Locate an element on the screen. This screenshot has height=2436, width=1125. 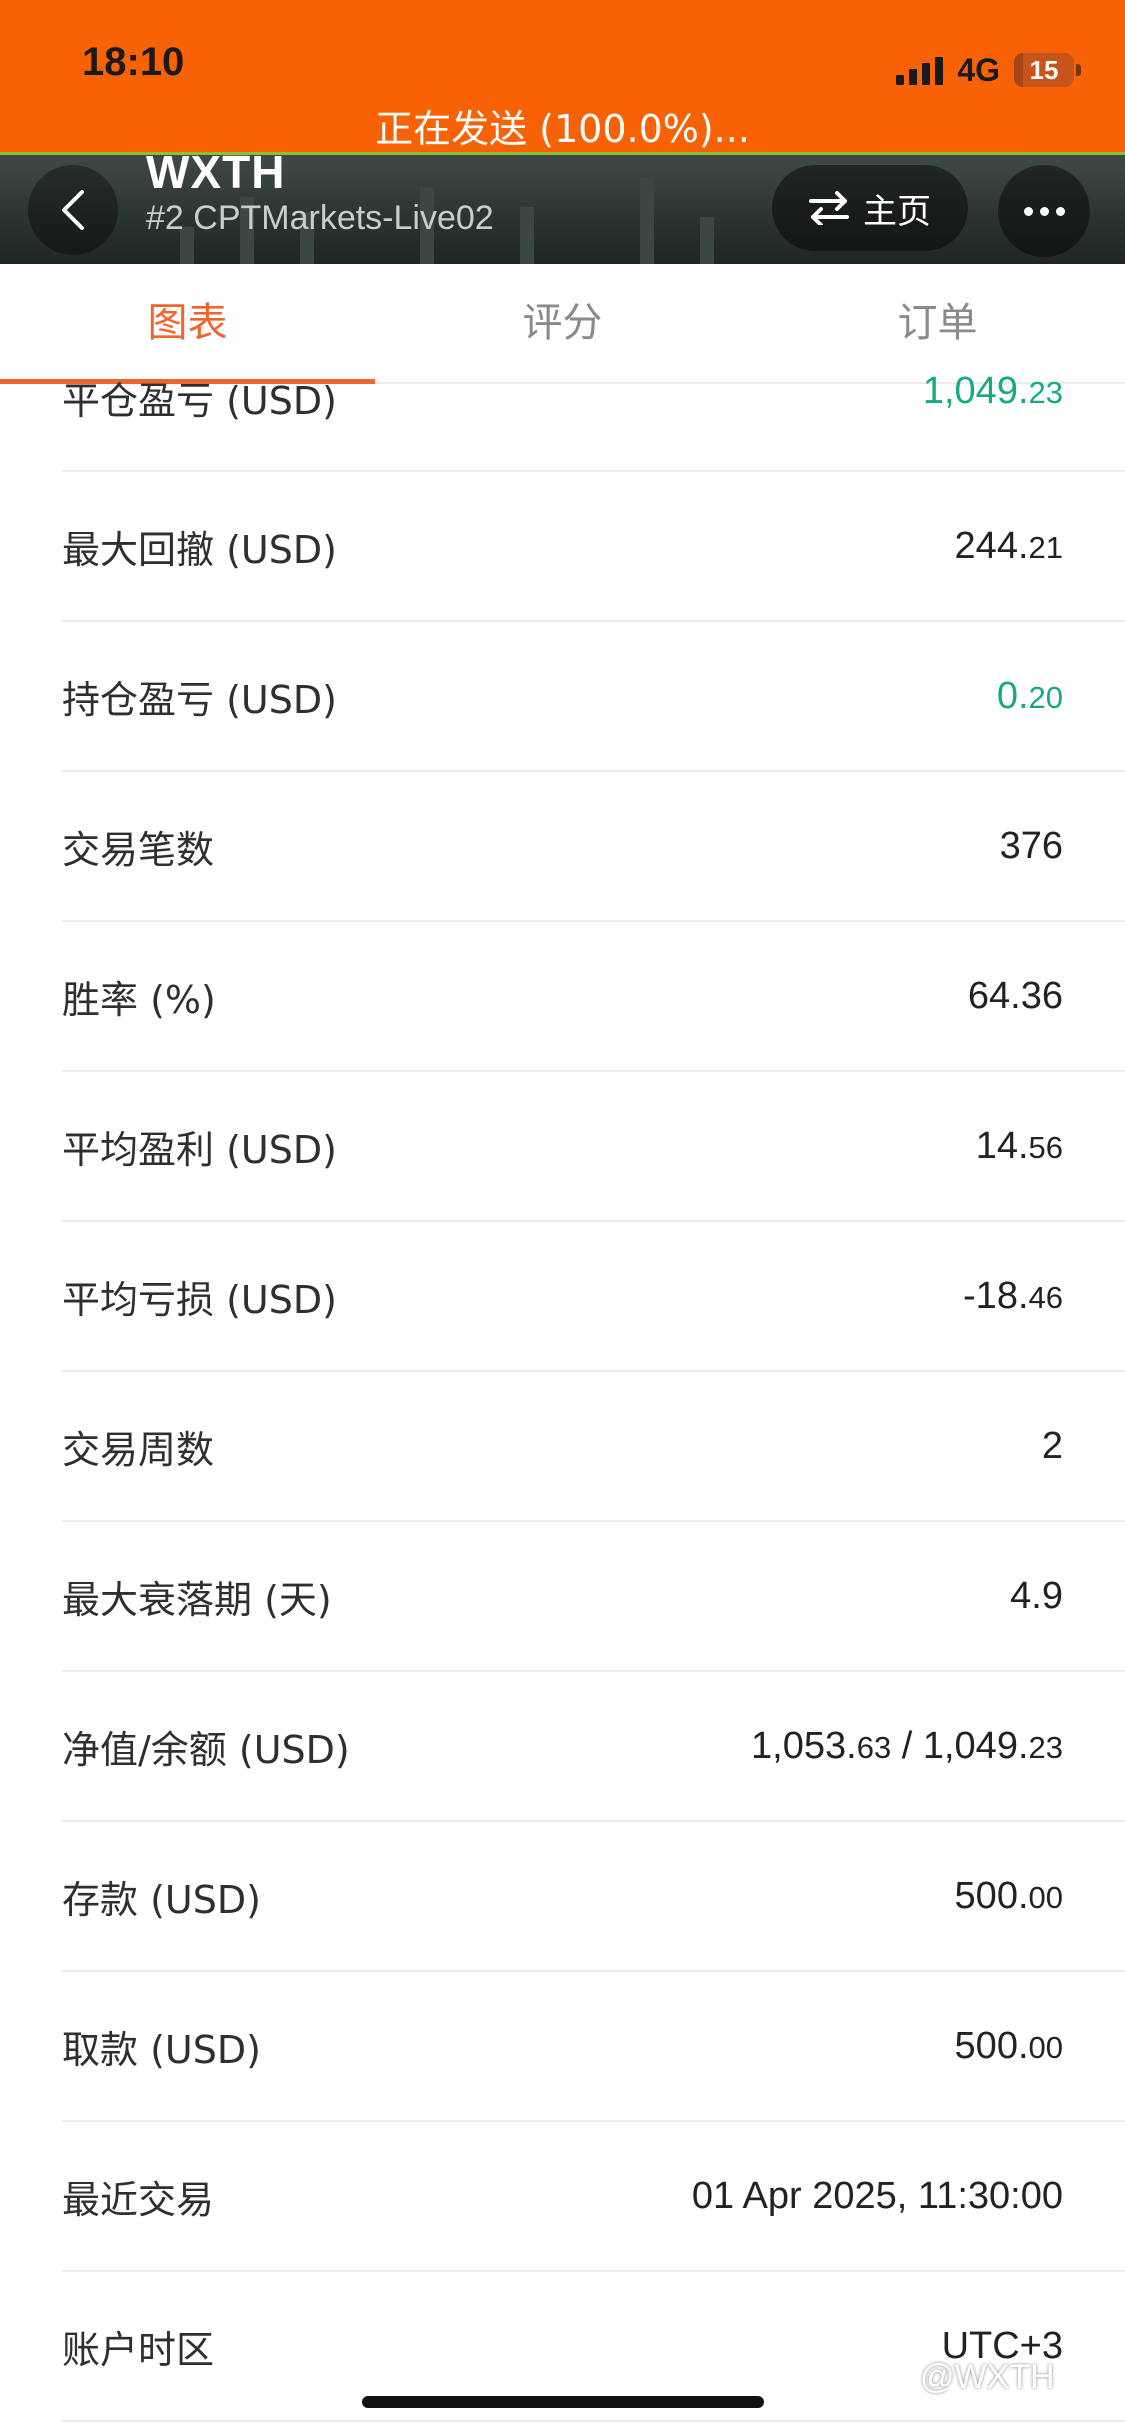
stat-label: 平均盈利 (USD) is located at coordinates (199, 1149).